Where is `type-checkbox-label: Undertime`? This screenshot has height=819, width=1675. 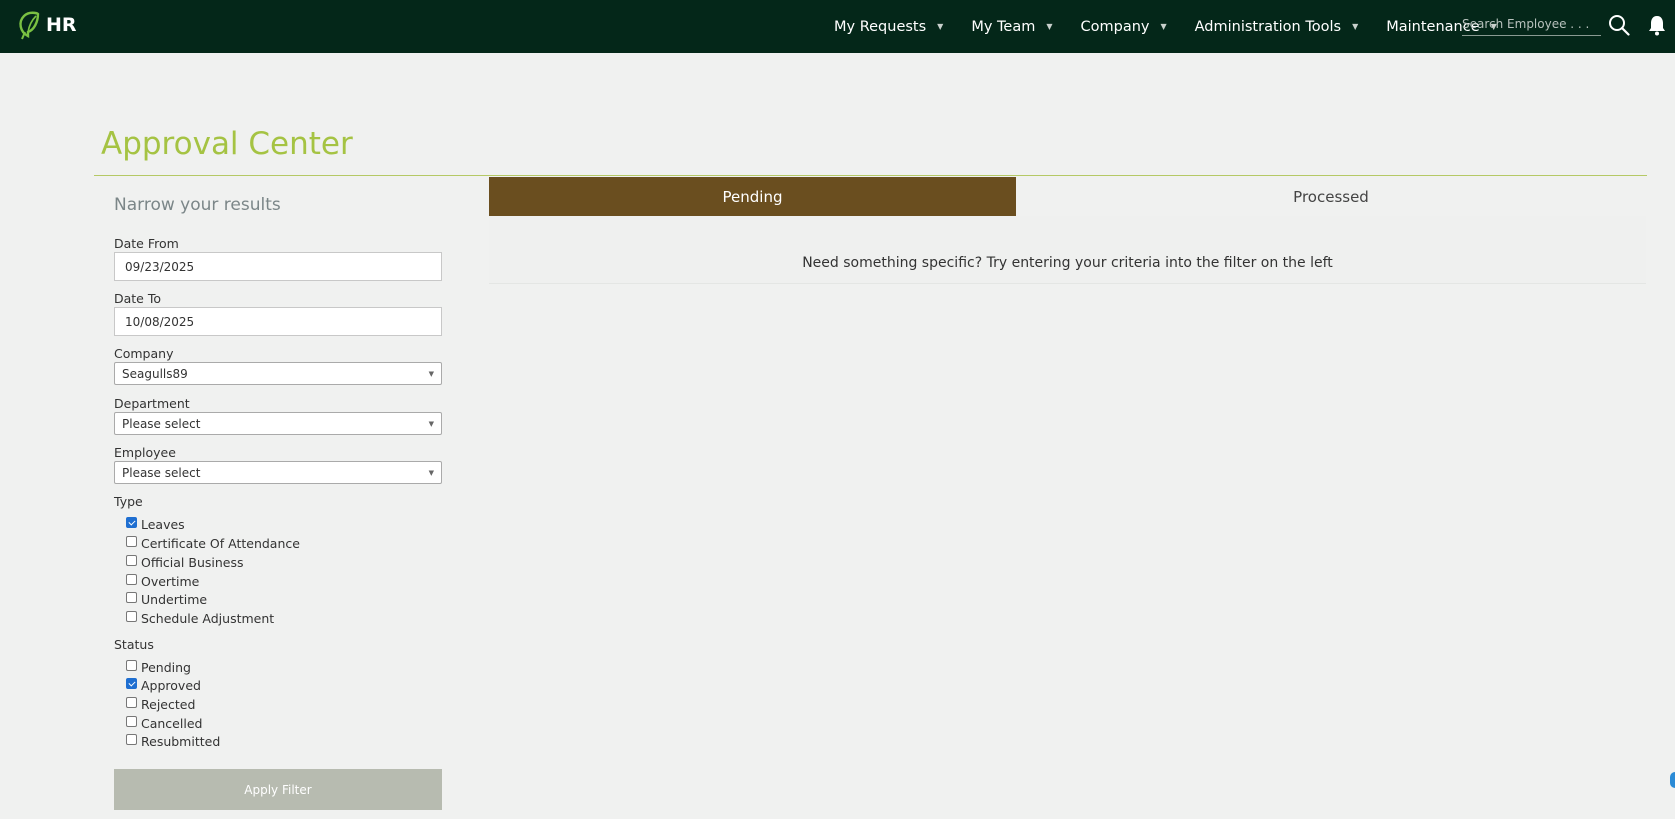 type-checkbox-label: Undertime is located at coordinates (174, 599).